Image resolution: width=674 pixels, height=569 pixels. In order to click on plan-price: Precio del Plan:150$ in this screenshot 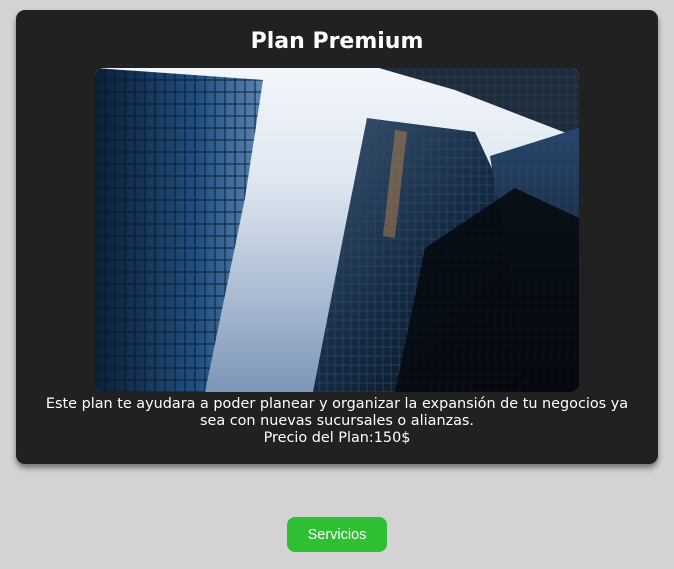, I will do `click(337, 438)`.